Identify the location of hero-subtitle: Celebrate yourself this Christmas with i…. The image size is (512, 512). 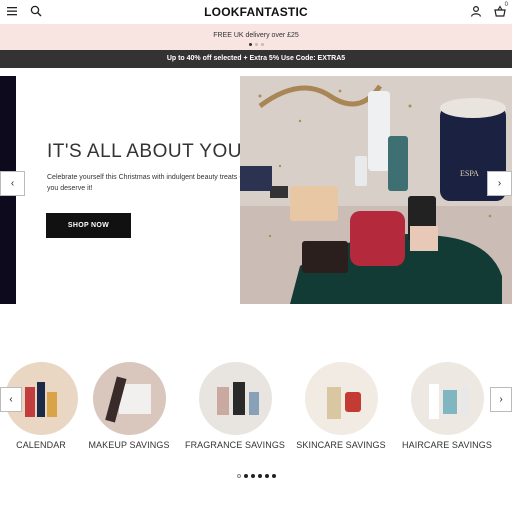
(144, 183).